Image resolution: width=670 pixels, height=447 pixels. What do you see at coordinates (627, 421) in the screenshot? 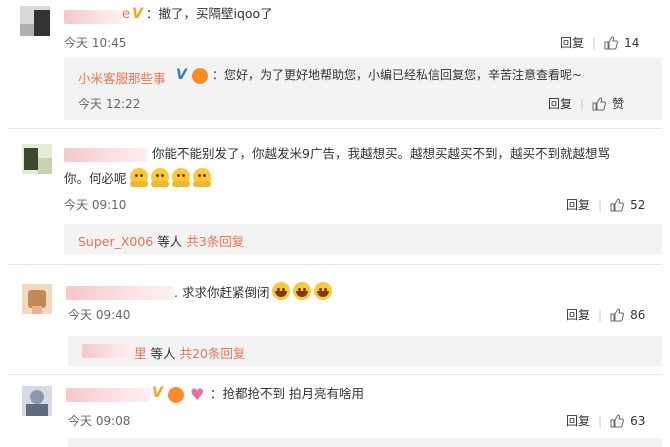
I see `like-button: 63` at bounding box center [627, 421].